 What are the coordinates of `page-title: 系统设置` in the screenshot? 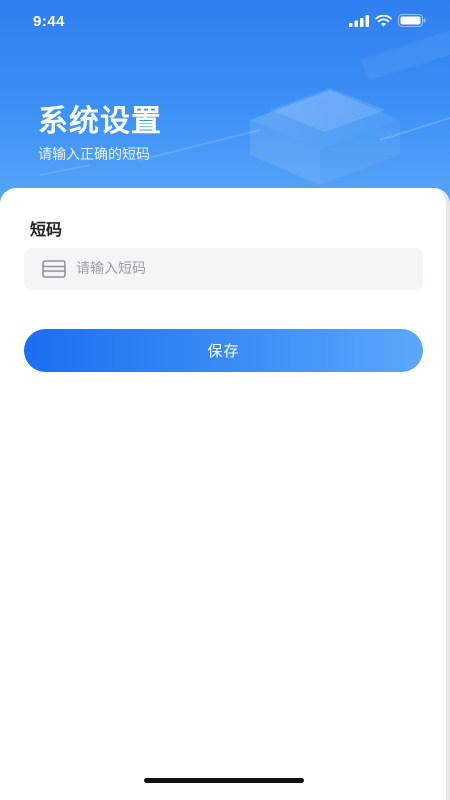 It's located at (100, 121).